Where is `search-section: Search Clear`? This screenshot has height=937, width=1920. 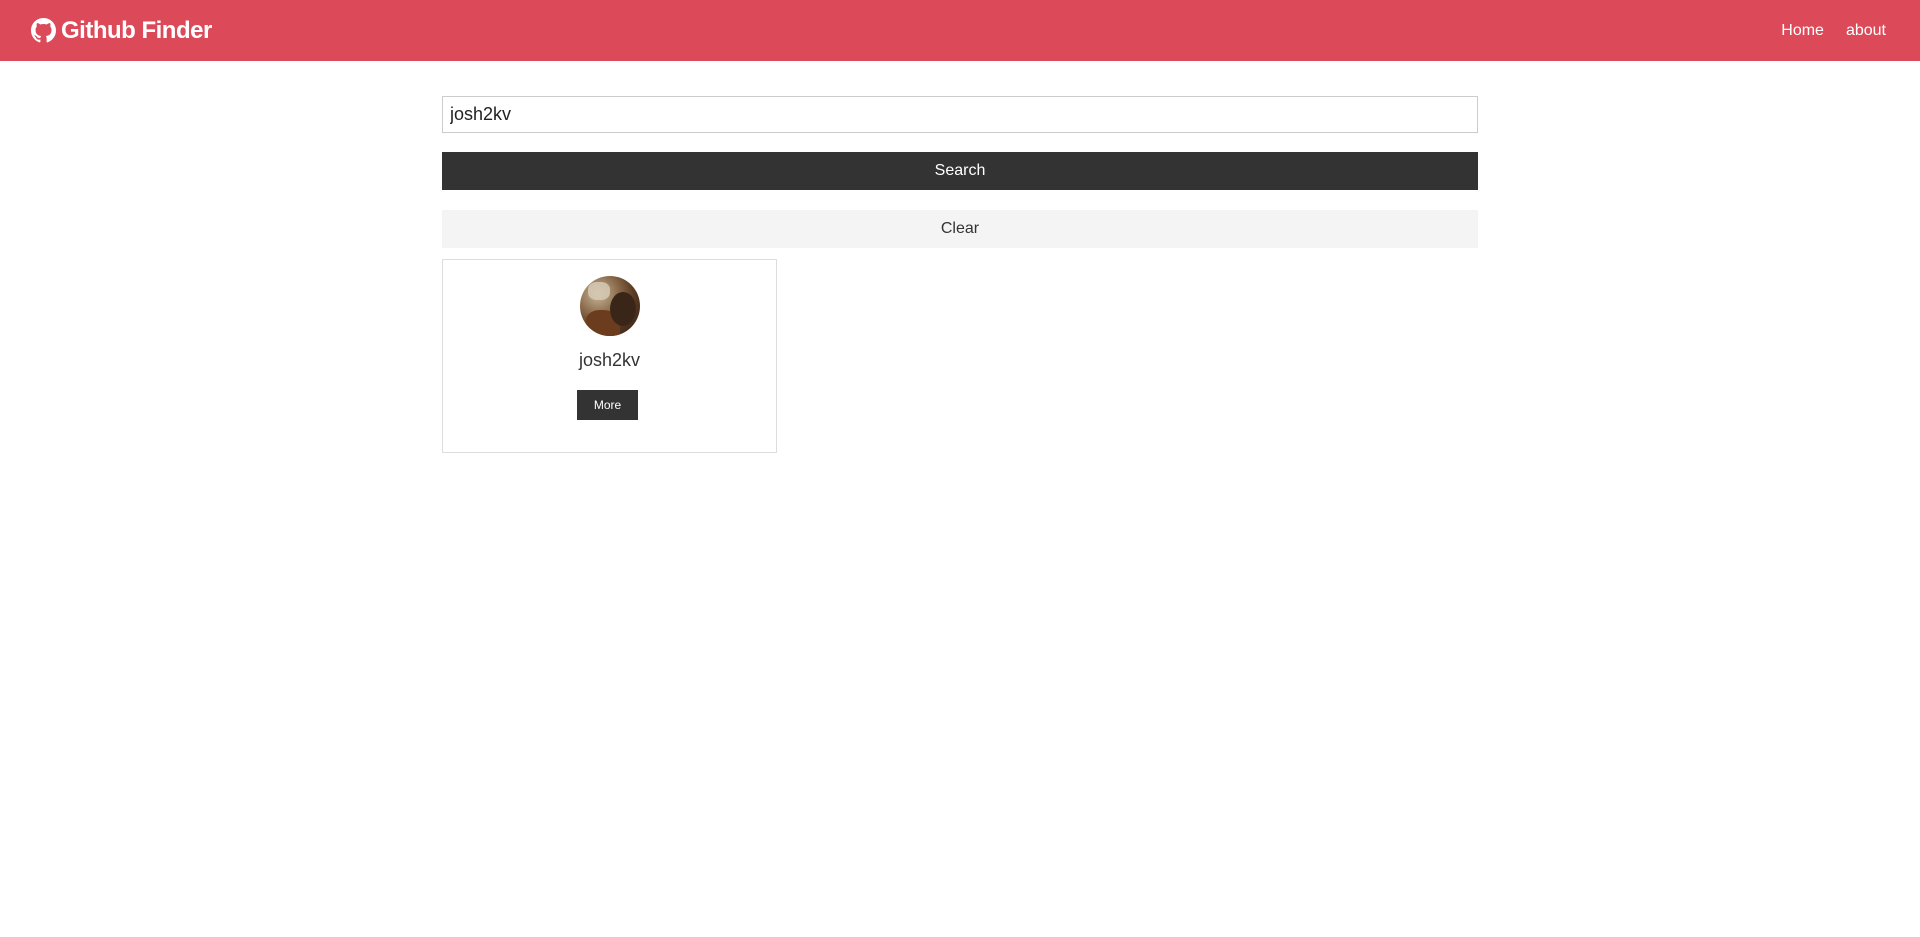
search-section: Search Clear is located at coordinates (960, 172).